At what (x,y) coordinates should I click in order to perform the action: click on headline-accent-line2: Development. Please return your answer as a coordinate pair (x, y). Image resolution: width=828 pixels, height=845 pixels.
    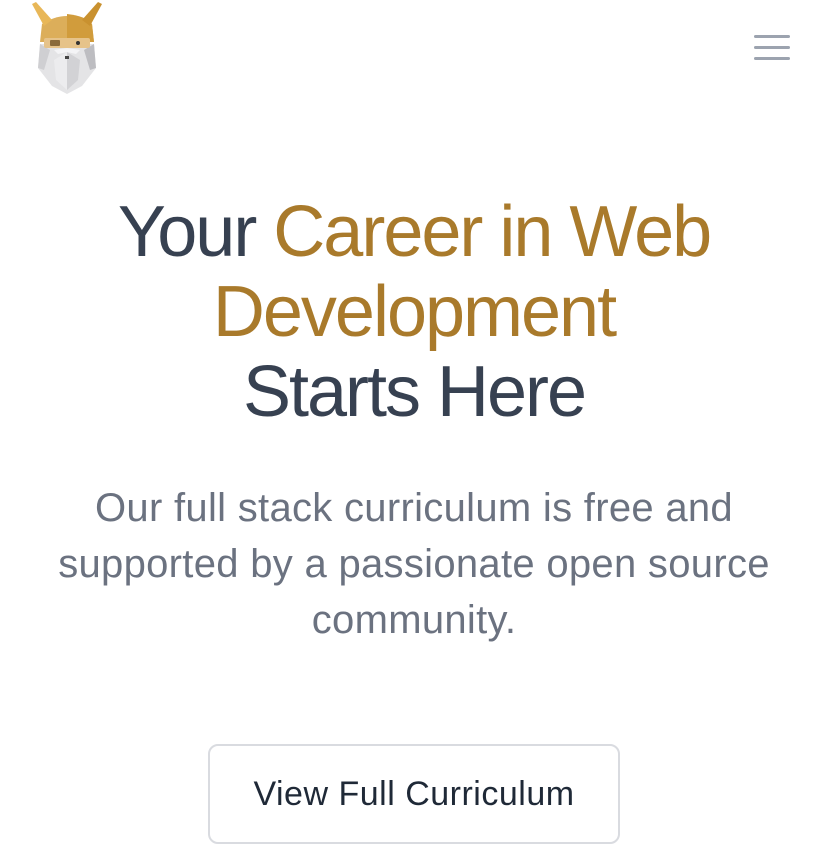
    Looking at the image, I should click on (414, 312).